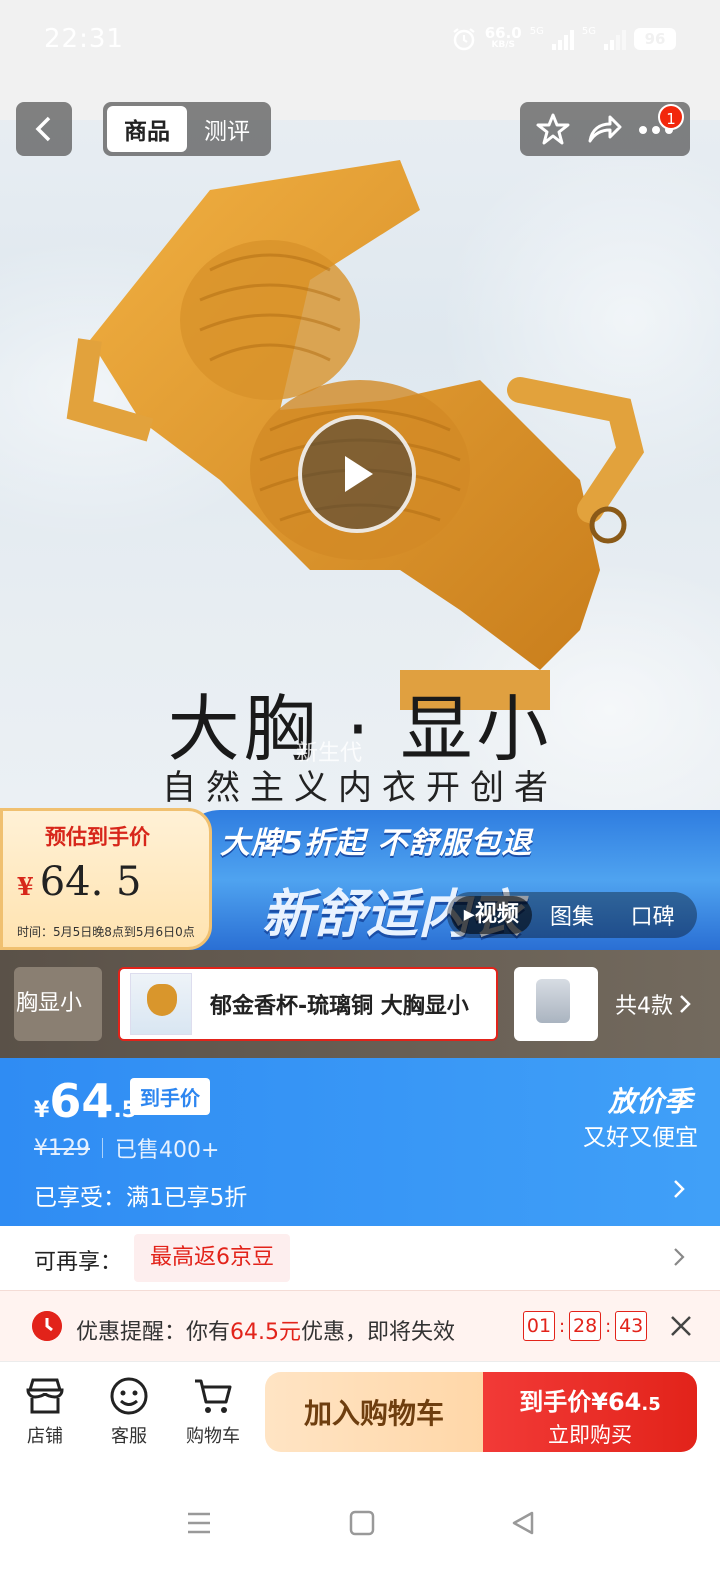  Describe the element at coordinates (227, 129) in the screenshot. I see `tab-review: 测评` at that location.